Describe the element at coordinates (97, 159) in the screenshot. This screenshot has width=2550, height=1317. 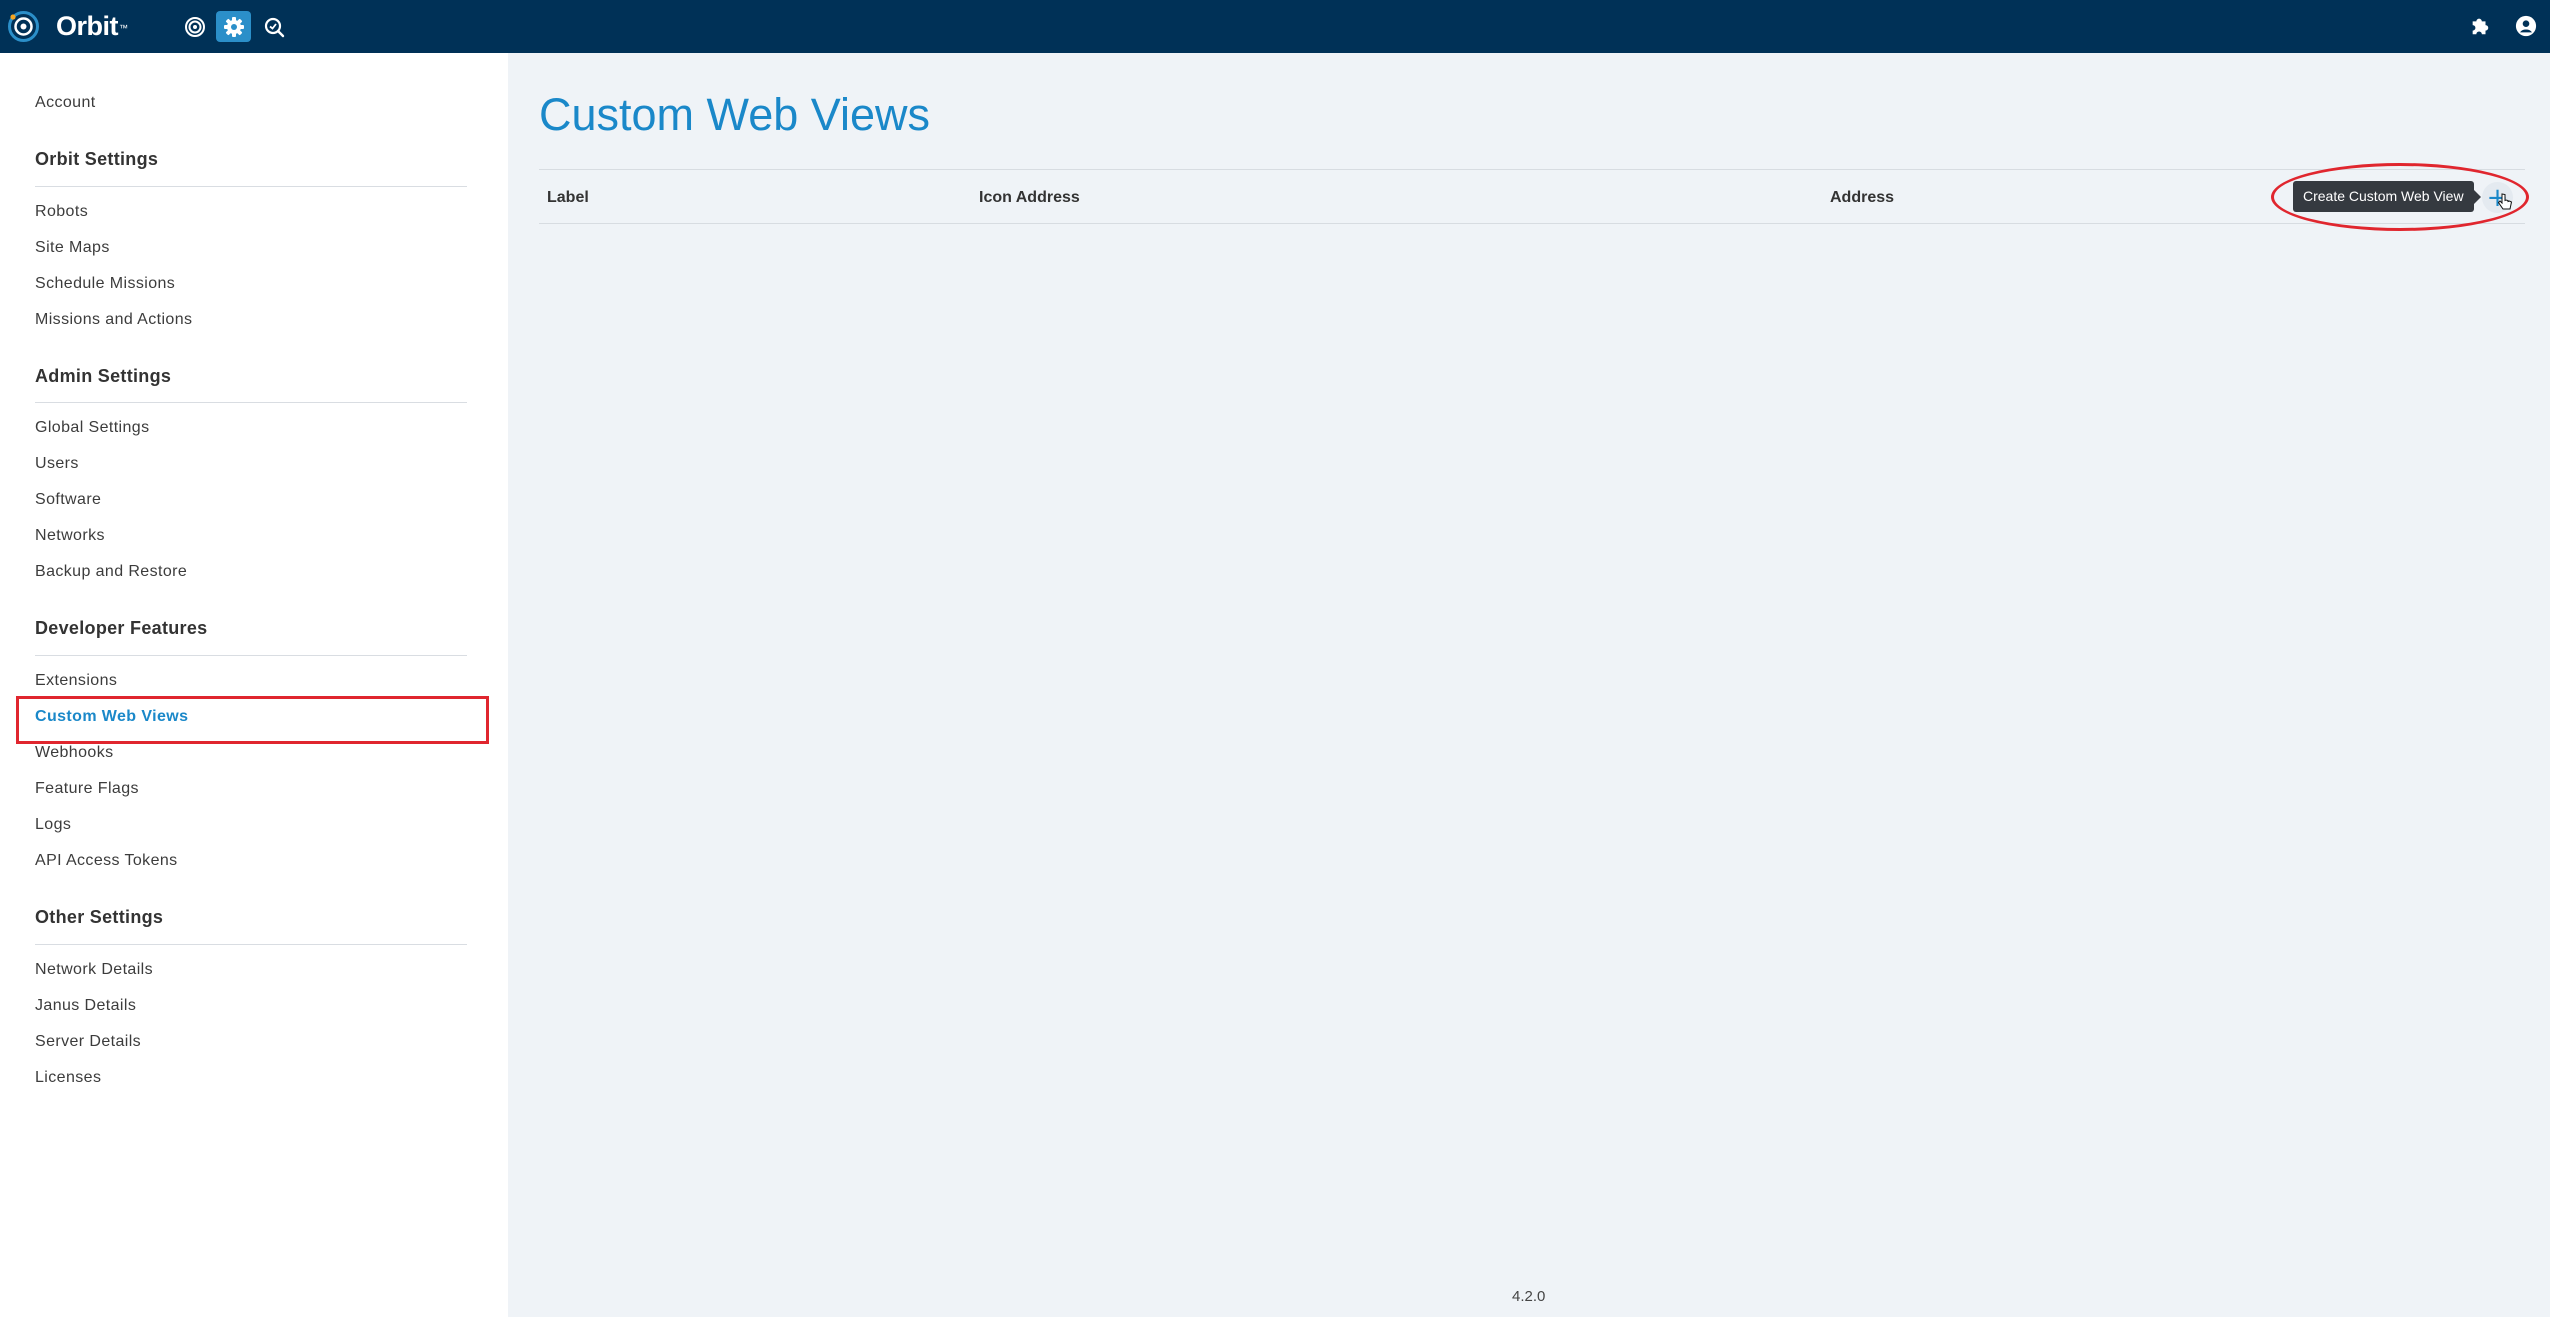
I see `sidebar-heading-orbit-settings: Orbit Settings` at that location.